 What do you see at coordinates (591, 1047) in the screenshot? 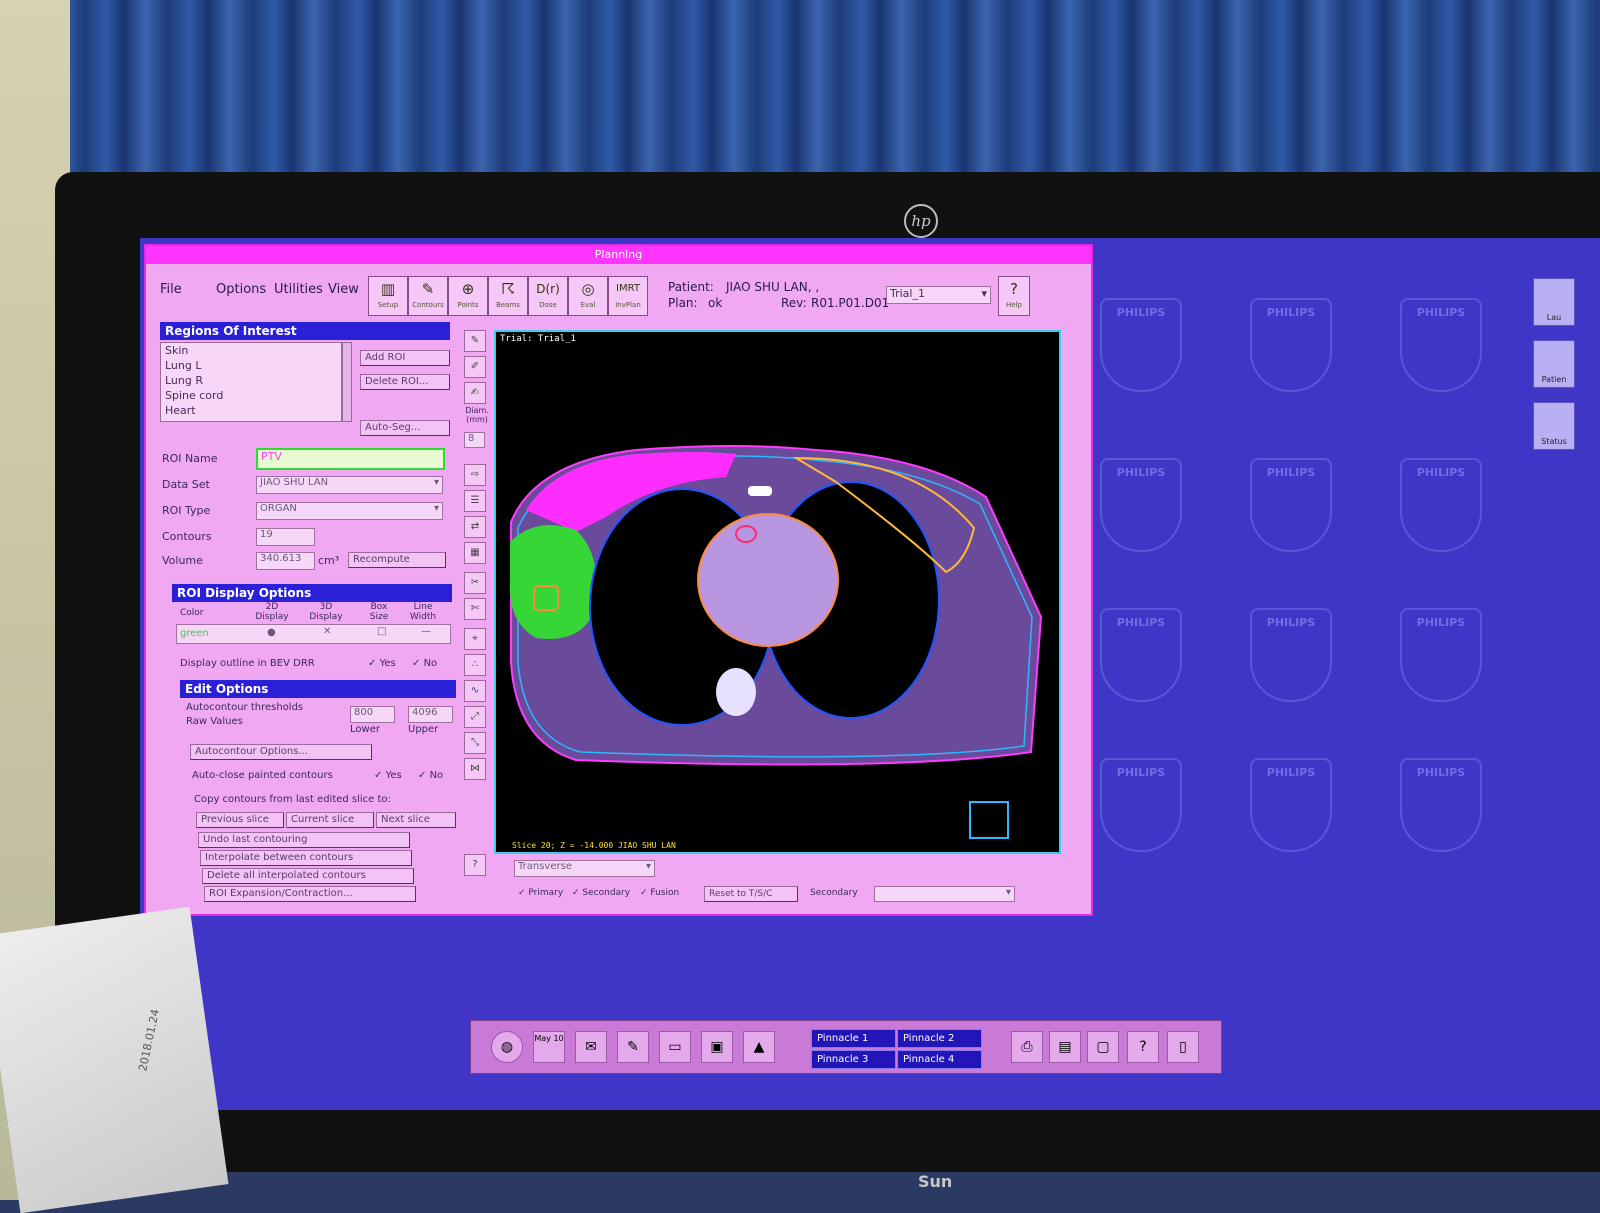
I see `mail-icon: ✉` at bounding box center [591, 1047].